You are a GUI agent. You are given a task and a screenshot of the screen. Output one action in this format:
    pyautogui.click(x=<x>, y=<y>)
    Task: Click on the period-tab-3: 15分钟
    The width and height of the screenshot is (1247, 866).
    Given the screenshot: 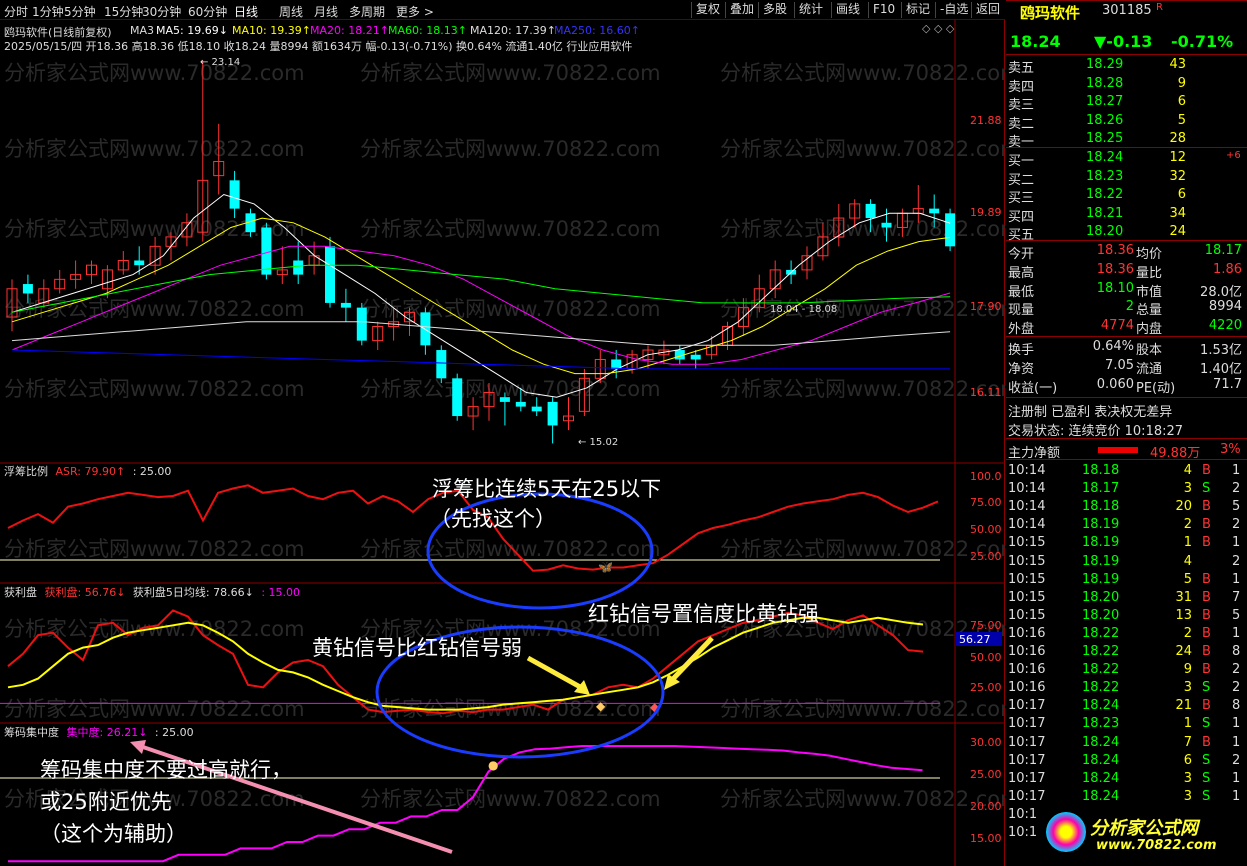 What is the action you would take?
    pyautogui.click(x=123, y=11)
    